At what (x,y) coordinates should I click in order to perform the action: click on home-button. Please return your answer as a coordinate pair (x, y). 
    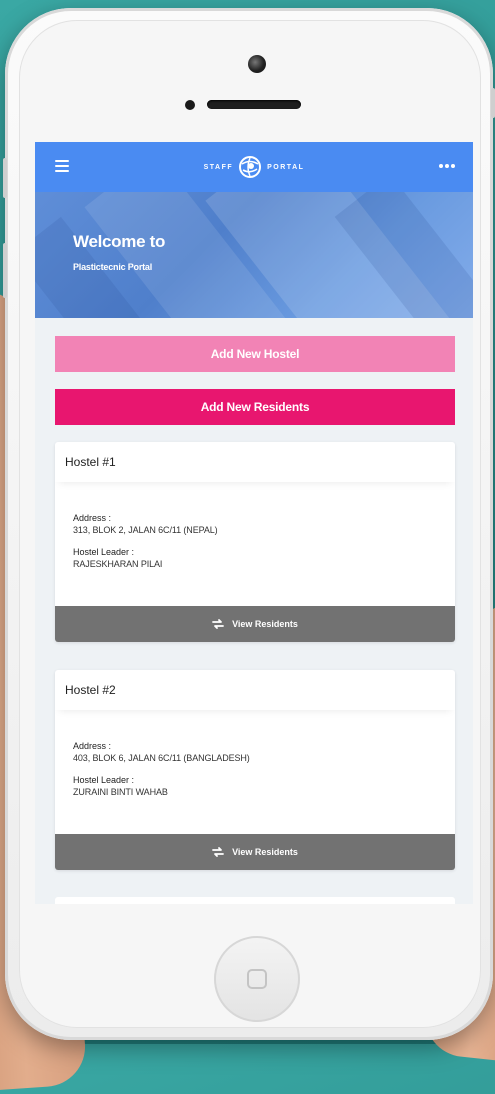
    Looking at the image, I should click on (257, 979).